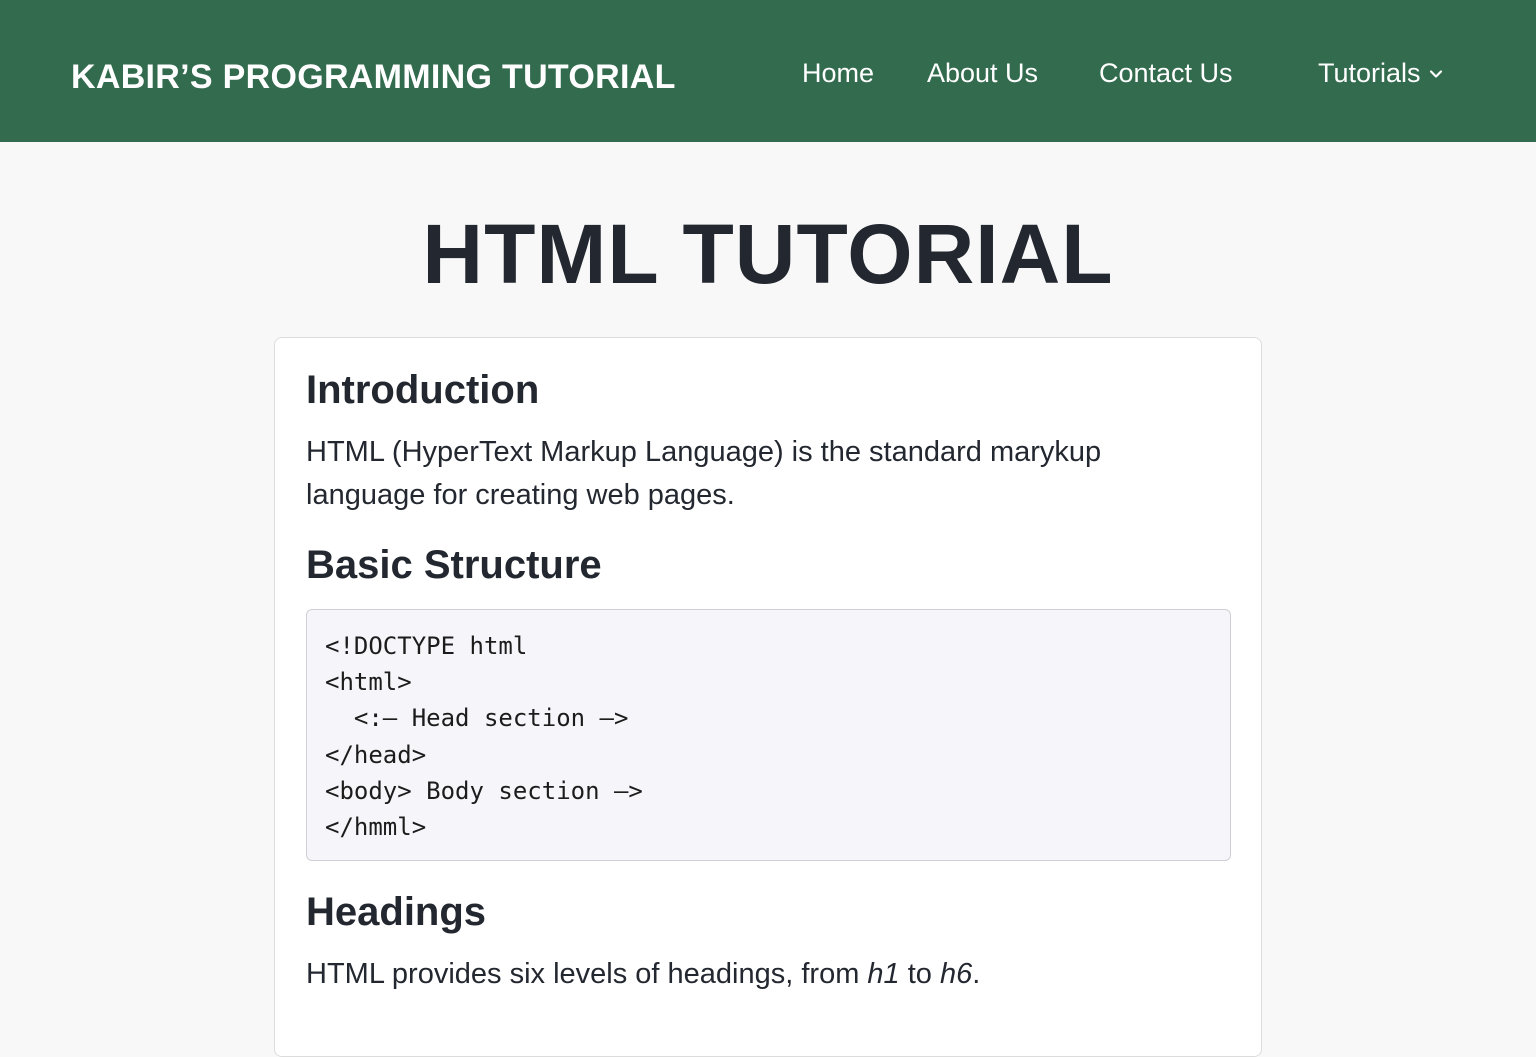 The width and height of the screenshot is (1536, 1057). Describe the element at coordinates (919, 974) in the screenshot. I see `headings-text-middle: to` at that location.